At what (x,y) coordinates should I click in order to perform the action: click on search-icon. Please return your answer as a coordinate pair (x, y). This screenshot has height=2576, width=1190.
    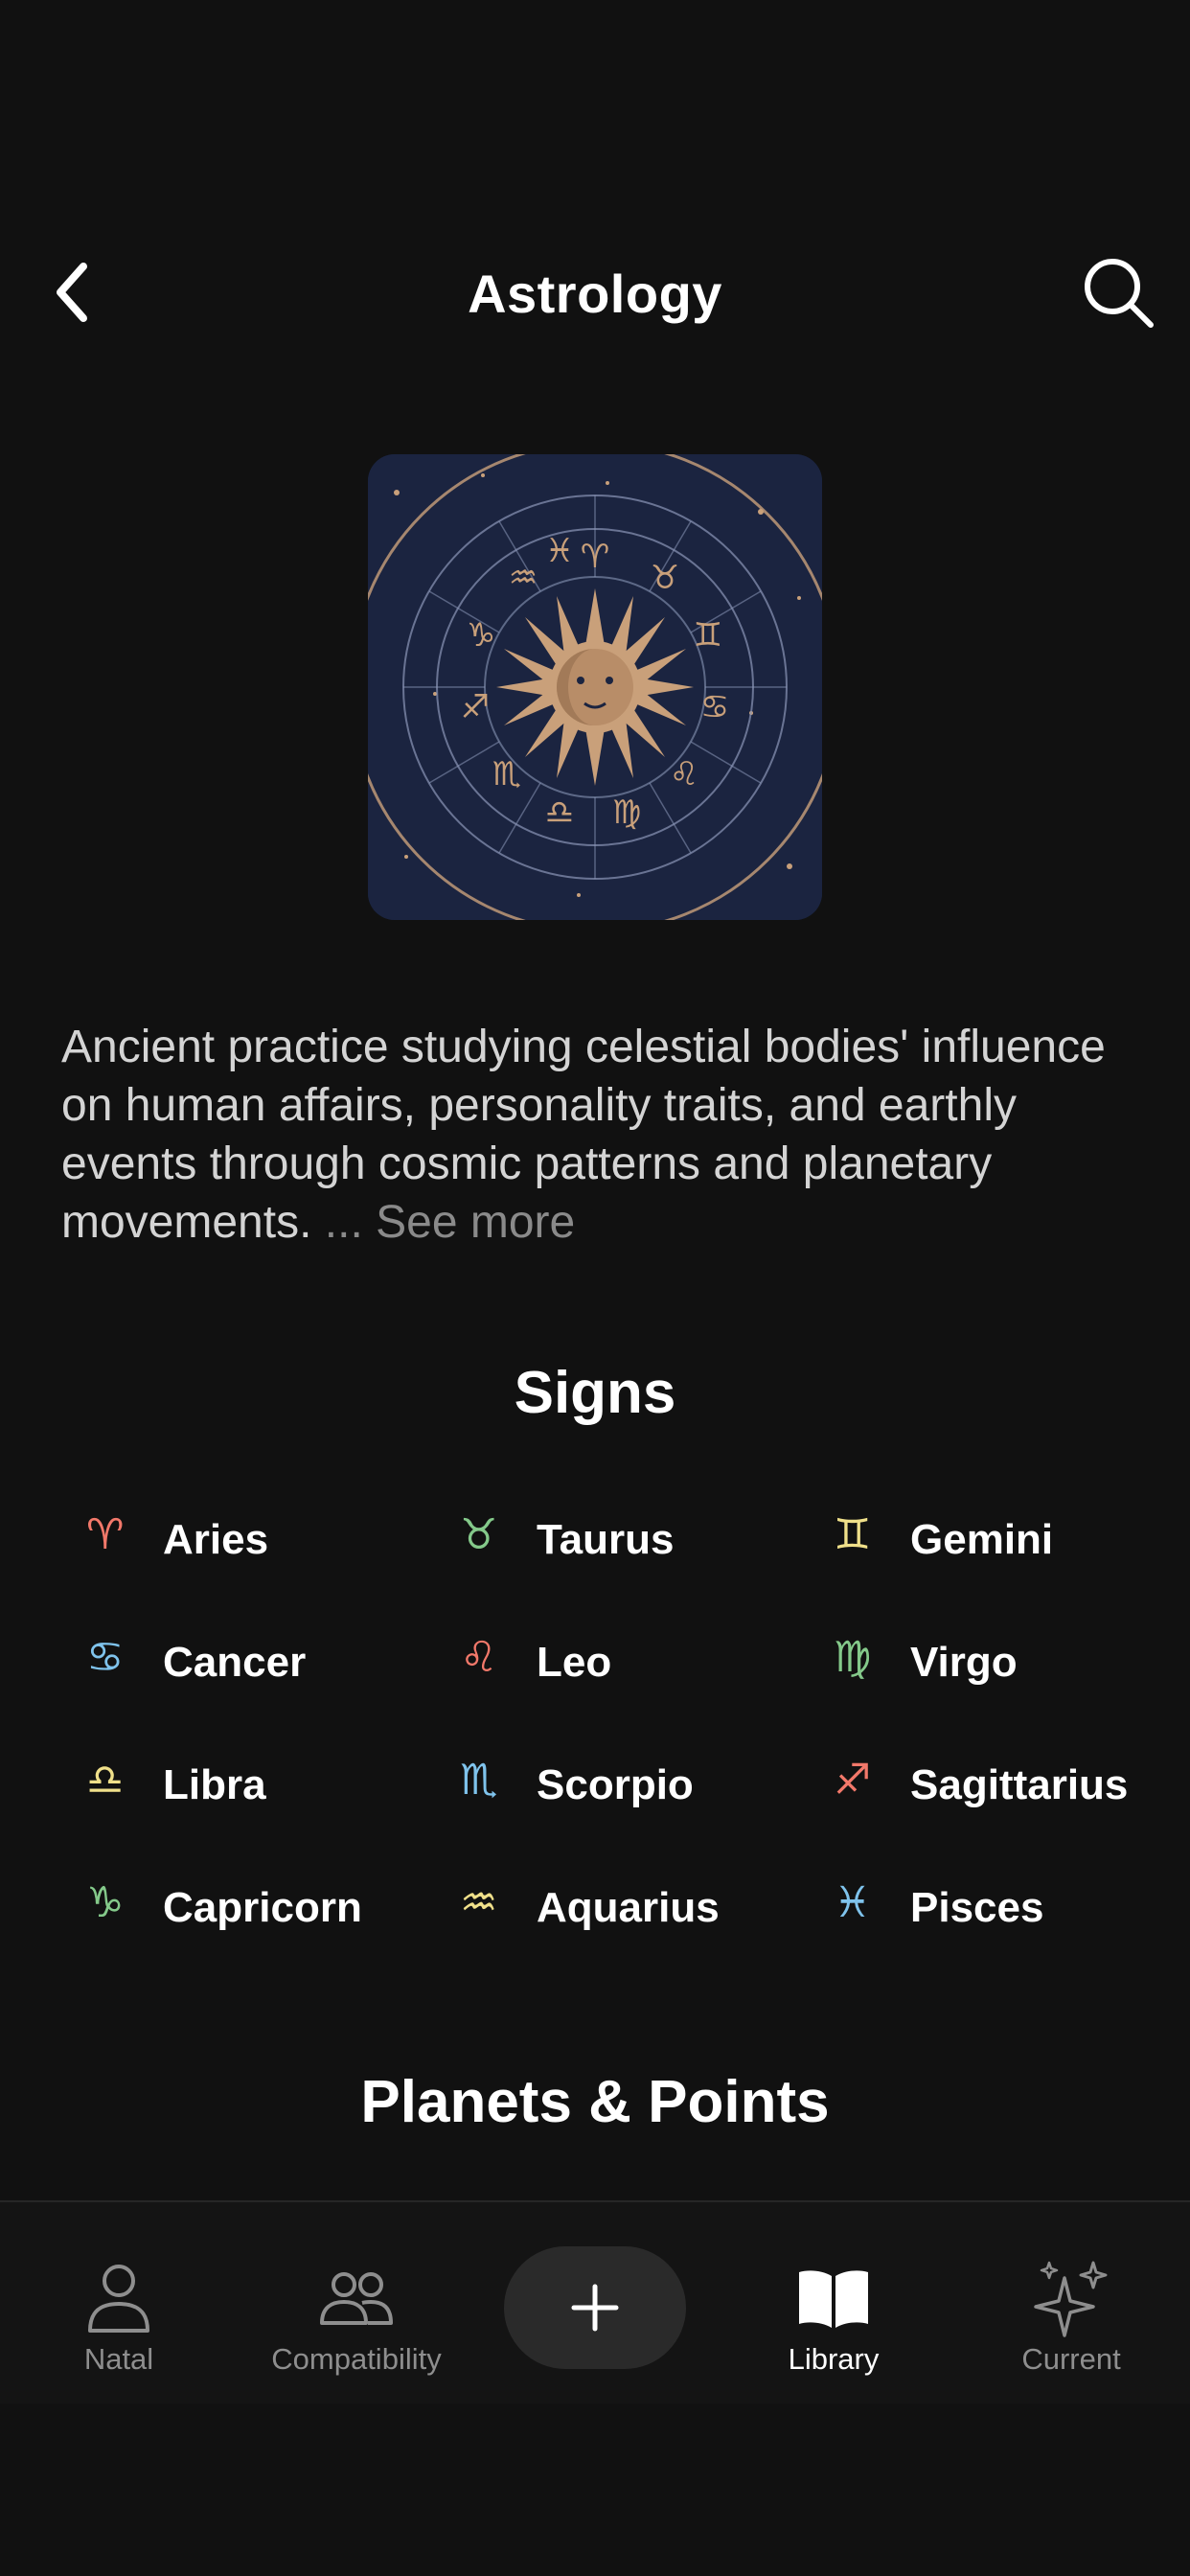
    Looking at the image, I should click on (1120, 293).